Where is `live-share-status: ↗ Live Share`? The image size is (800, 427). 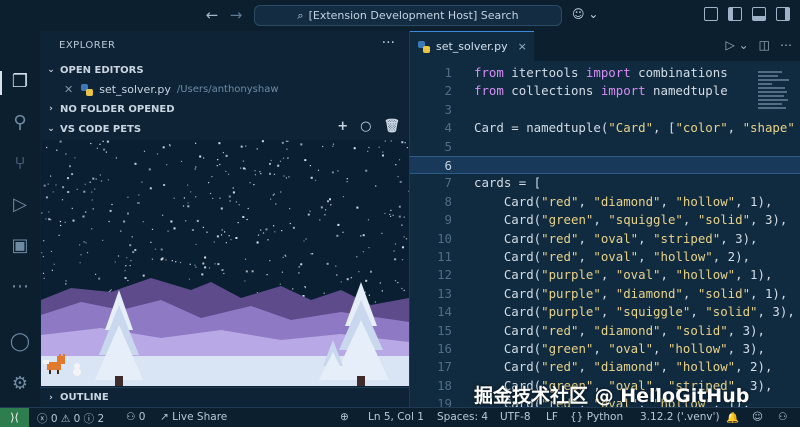 live-share-status: ↗ Live Share is located at coordinates (193, 417).